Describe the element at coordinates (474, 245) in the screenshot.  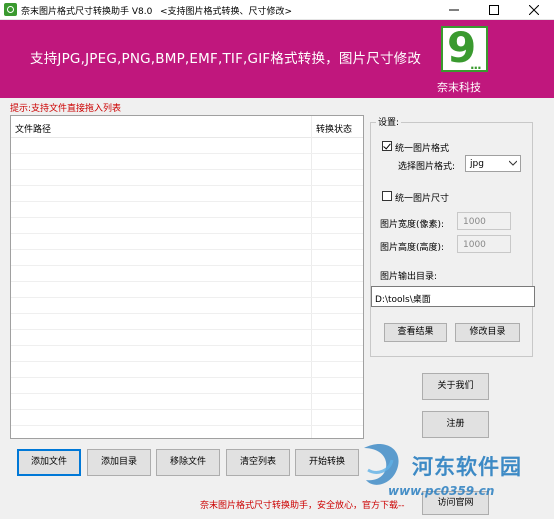
I see `height-value: 1000` at that location.